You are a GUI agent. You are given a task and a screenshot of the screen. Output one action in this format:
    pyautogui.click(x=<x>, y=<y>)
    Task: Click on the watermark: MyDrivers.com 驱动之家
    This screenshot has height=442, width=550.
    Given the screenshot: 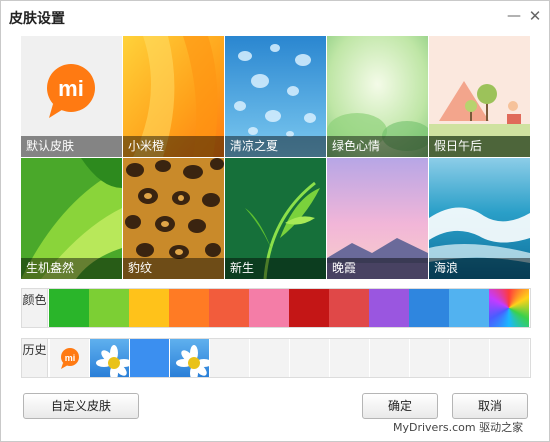 What is the action you would take?
    pyautogui.click(x=458, y=427)
    